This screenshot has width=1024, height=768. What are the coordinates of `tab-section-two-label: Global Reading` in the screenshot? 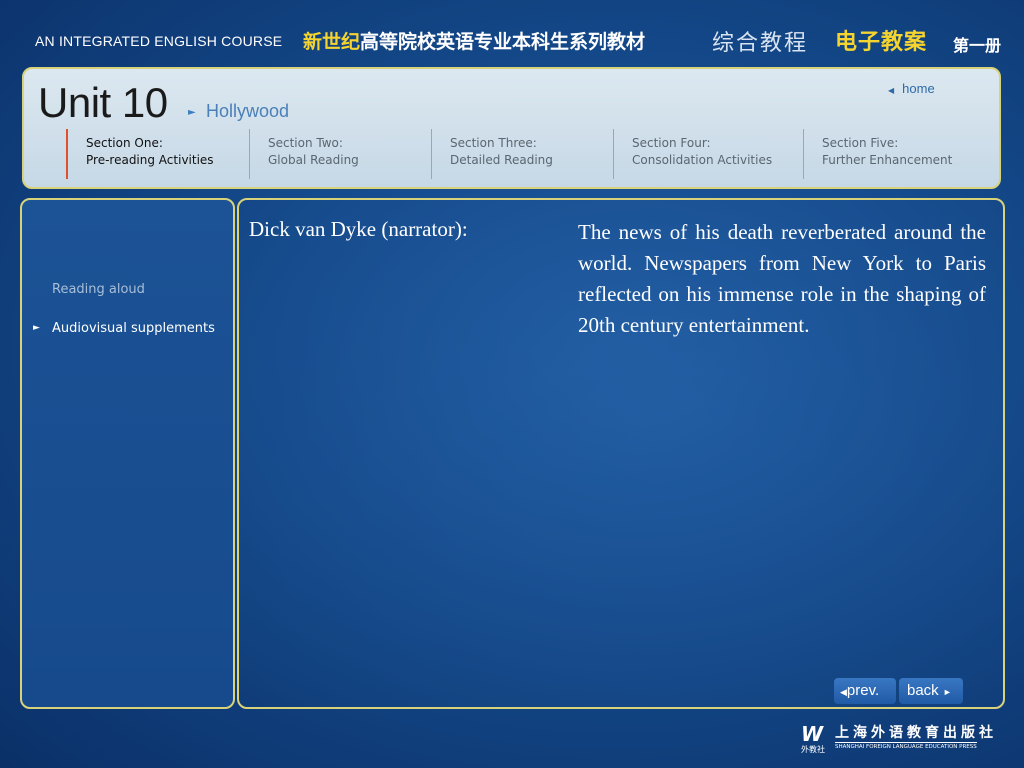 It's located at (313, 160).